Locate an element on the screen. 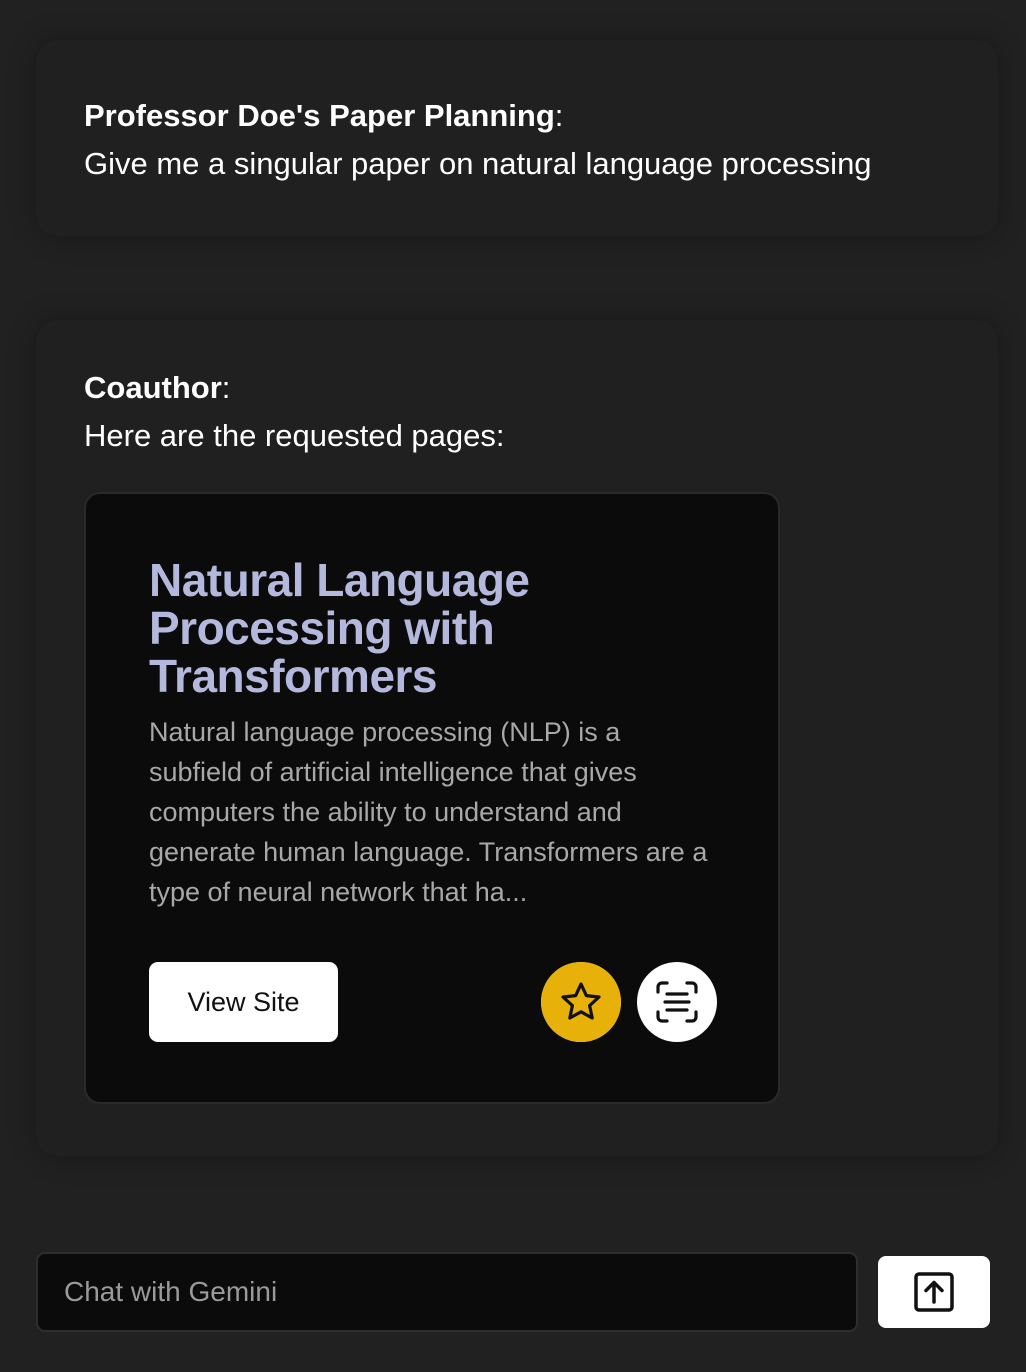  send-button is located at coordinates (934, 1292).